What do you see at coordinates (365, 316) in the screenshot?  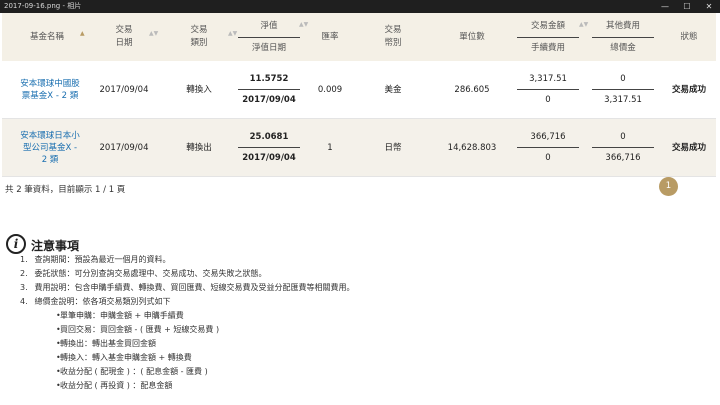 I see `sub-list-item: • 單筆申購：申購金額 + 申購手續費` at bounding box center [365, 316].